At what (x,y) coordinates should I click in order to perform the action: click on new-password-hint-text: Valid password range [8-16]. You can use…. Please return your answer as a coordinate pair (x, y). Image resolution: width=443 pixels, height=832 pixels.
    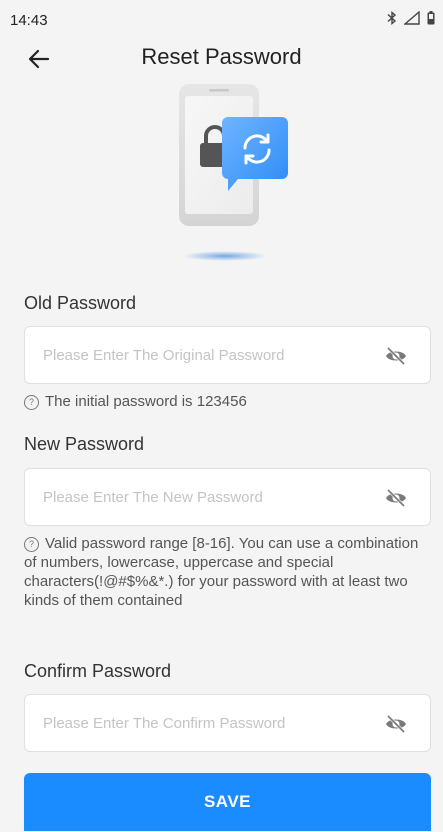
    Looking at the image, I should click on (221, 572).